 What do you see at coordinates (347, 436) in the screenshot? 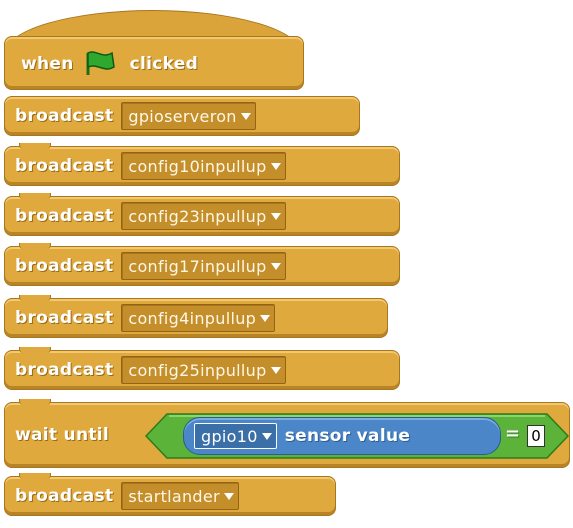
I see `sensor-value-label: sensor value` at bounding box center [347, 436].